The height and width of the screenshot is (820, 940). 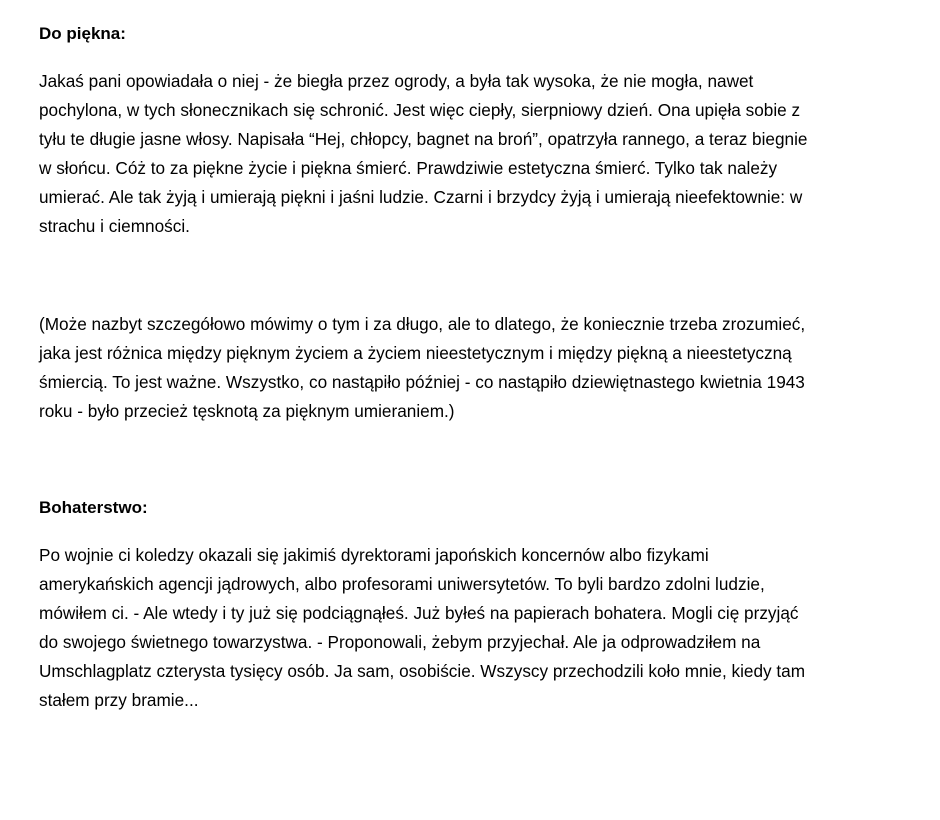 What do you see at coordinates (82, 33) in the screenshot?
I see `section-heading-do-piekna: Do piękna:` at bounding box center [82, 33].